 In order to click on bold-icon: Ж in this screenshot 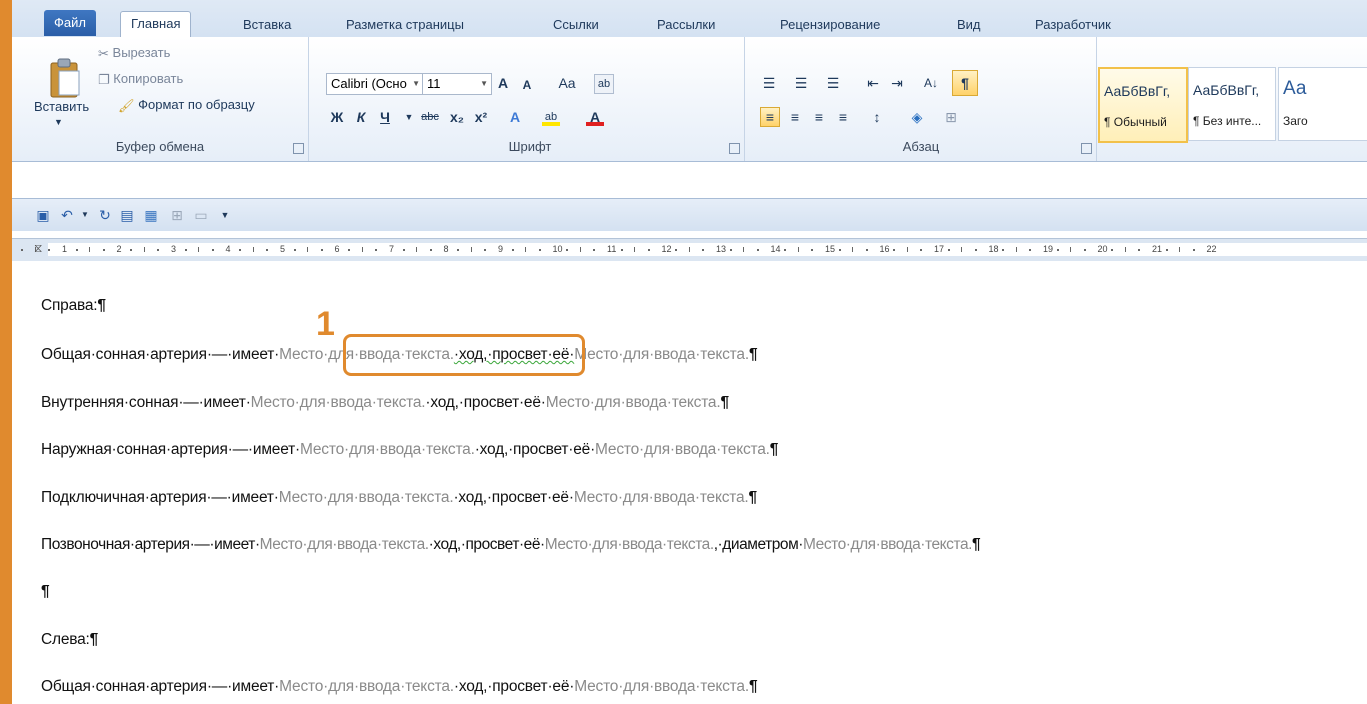, I will do `click(337, 117)`.